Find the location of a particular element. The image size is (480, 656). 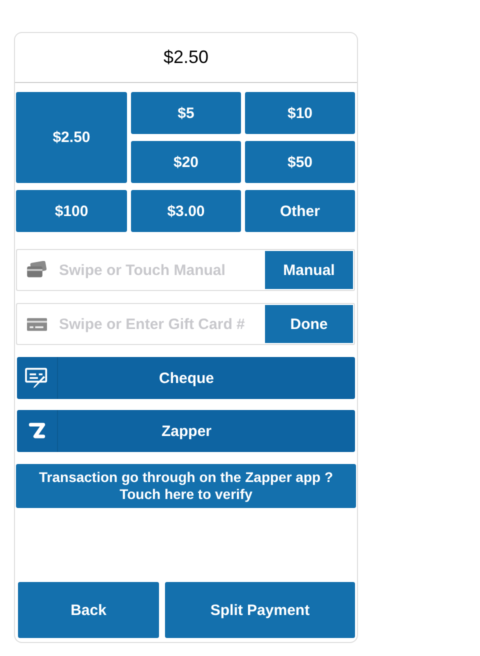

zapper-logo-icon is located at coordinates (37, 431).